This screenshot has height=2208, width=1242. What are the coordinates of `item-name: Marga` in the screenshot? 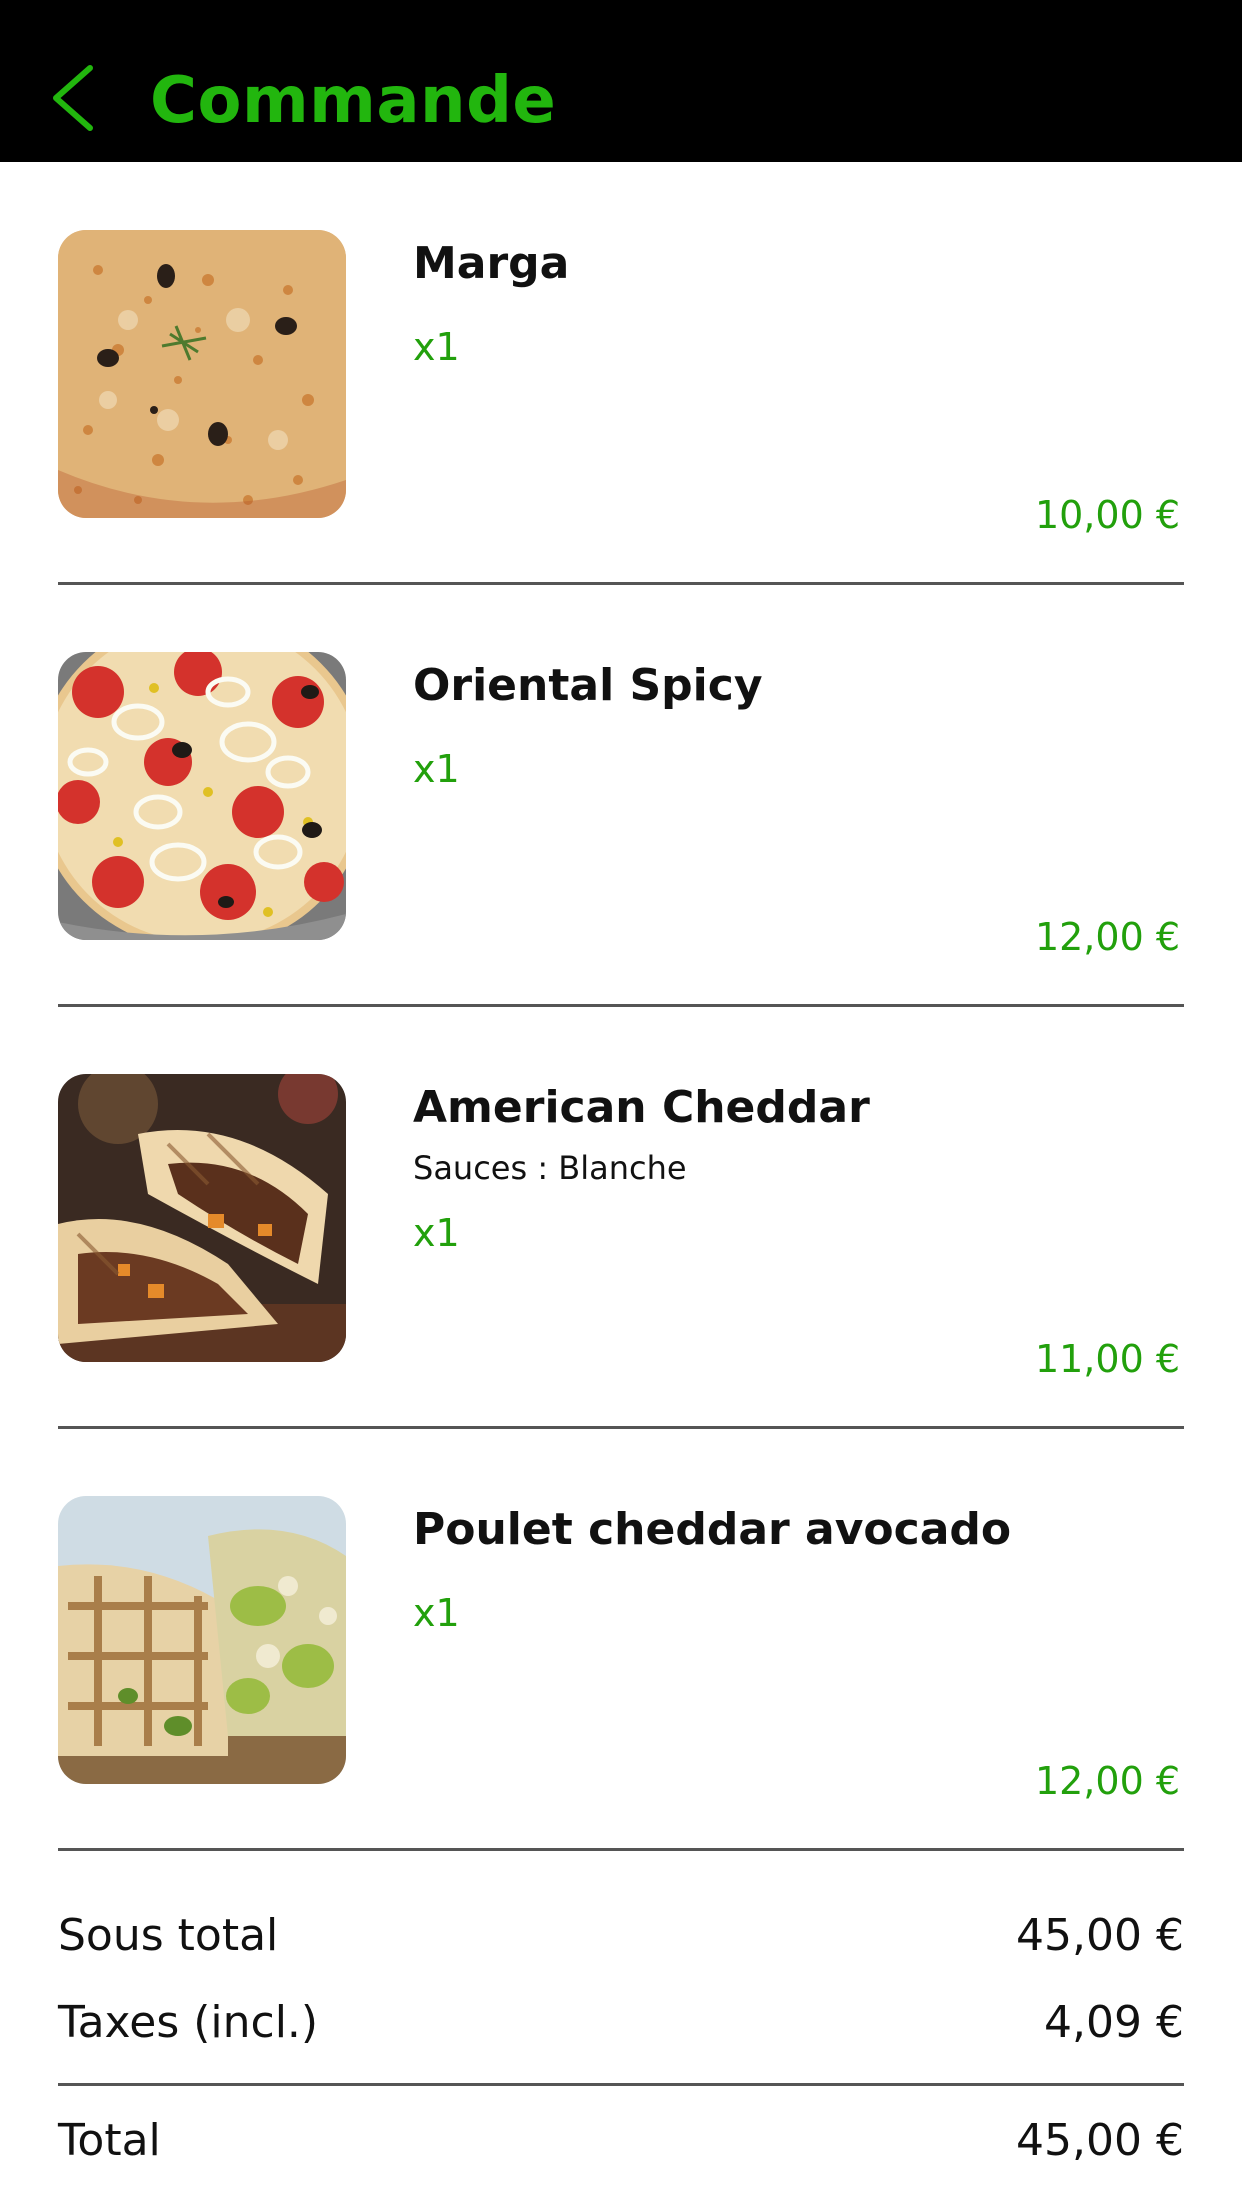 It's located at (491, 263).